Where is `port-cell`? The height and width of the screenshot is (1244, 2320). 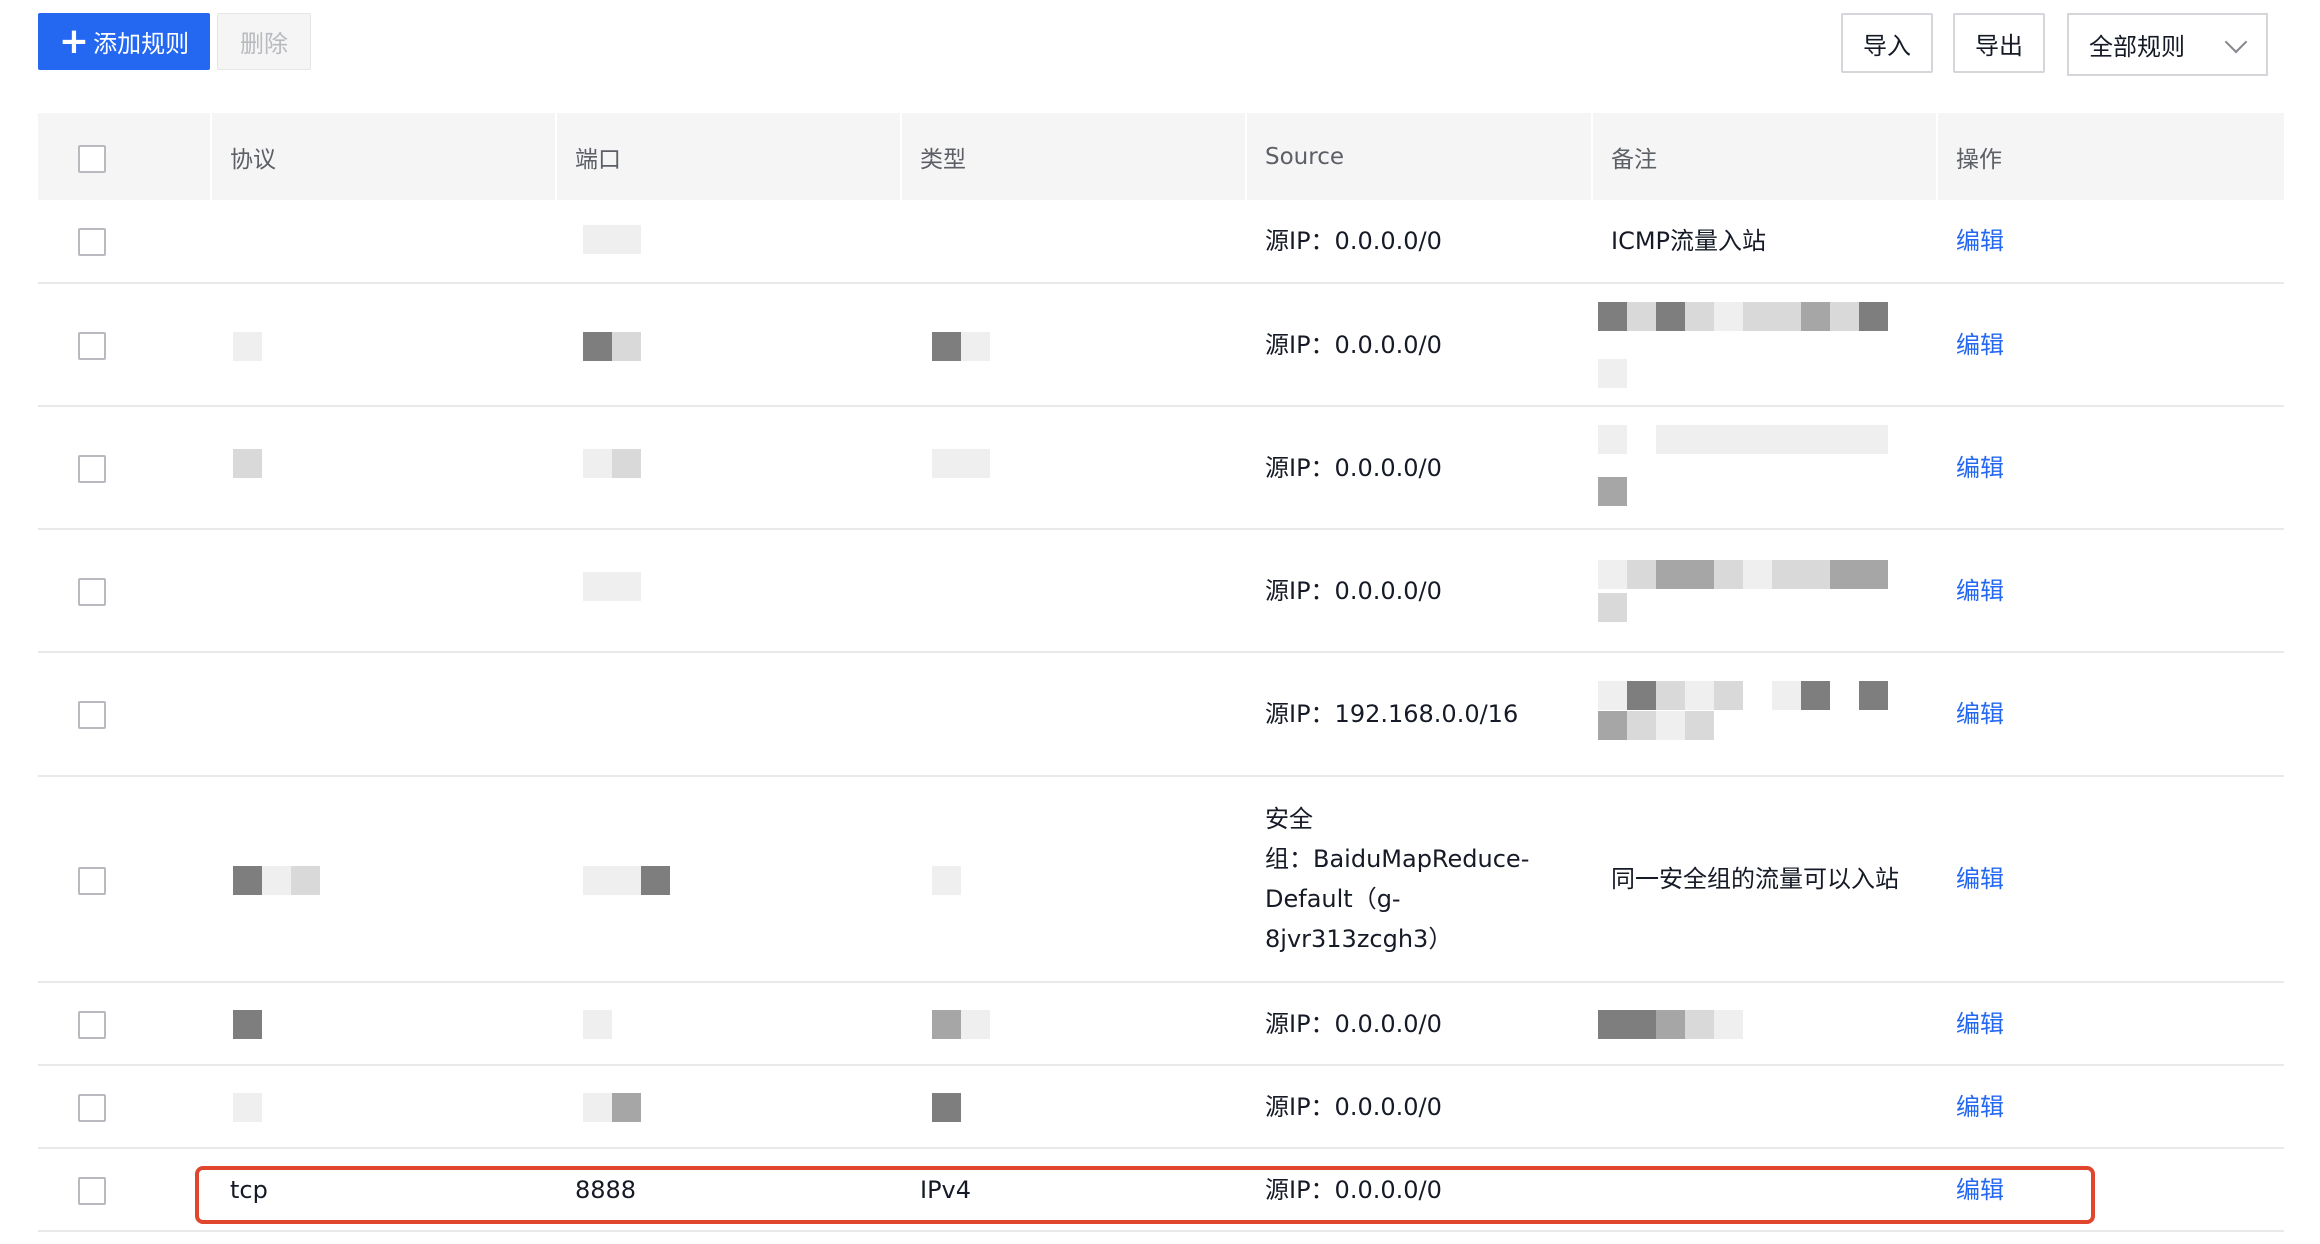 port-cell is located at coordinates (727, 714).